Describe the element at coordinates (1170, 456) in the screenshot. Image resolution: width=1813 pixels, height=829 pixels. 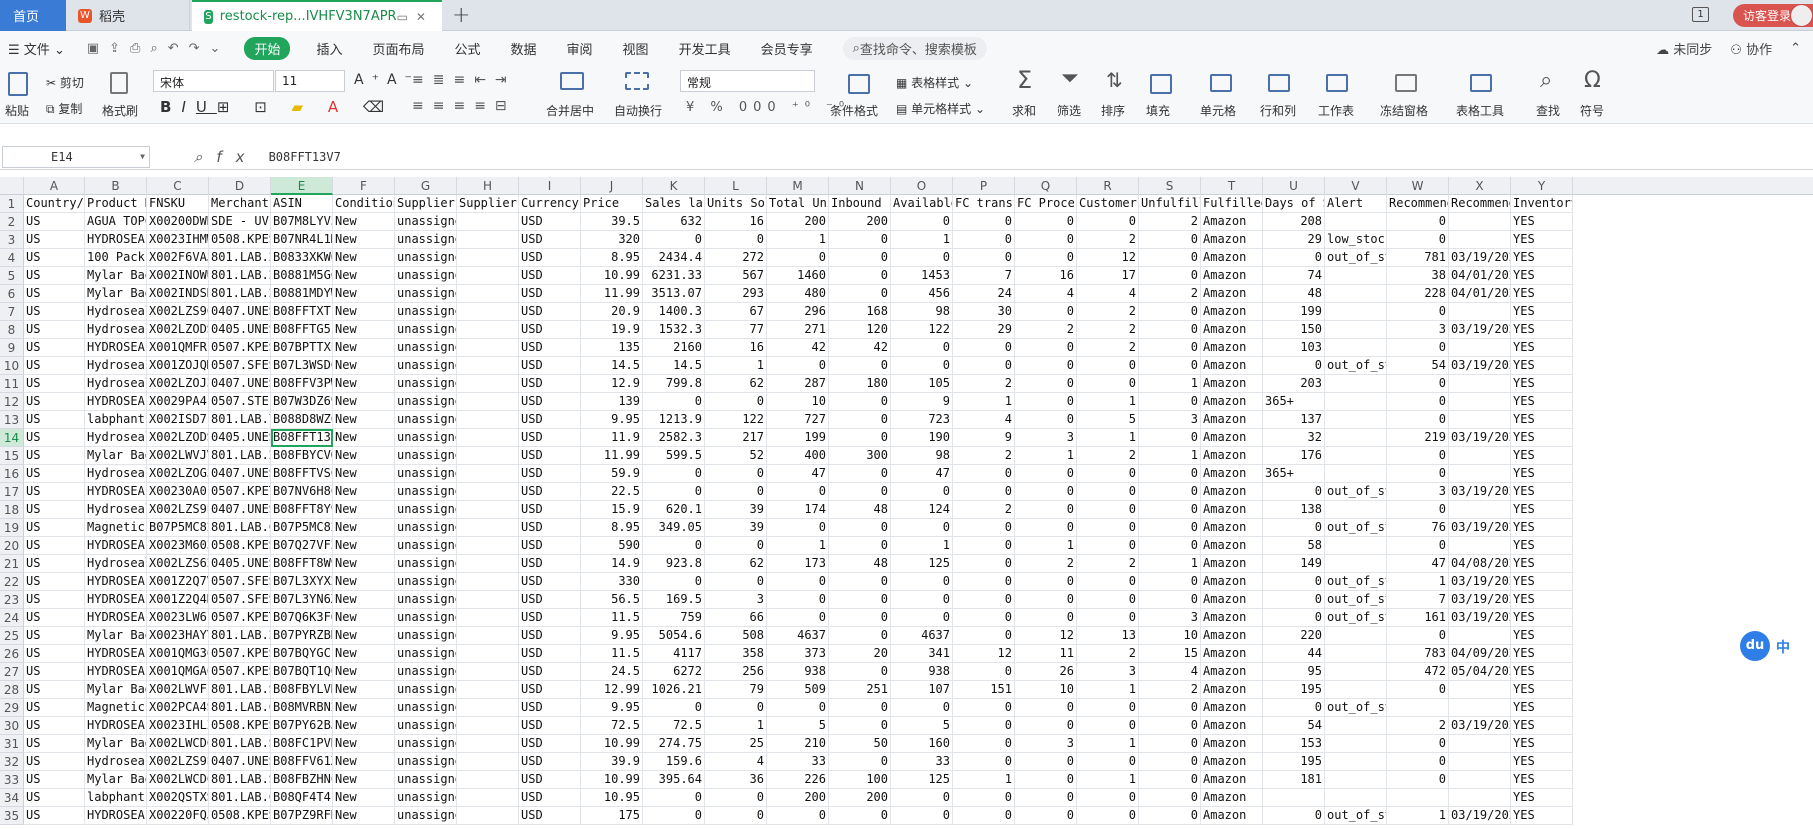
I see `cell-S15: 1` at that location.